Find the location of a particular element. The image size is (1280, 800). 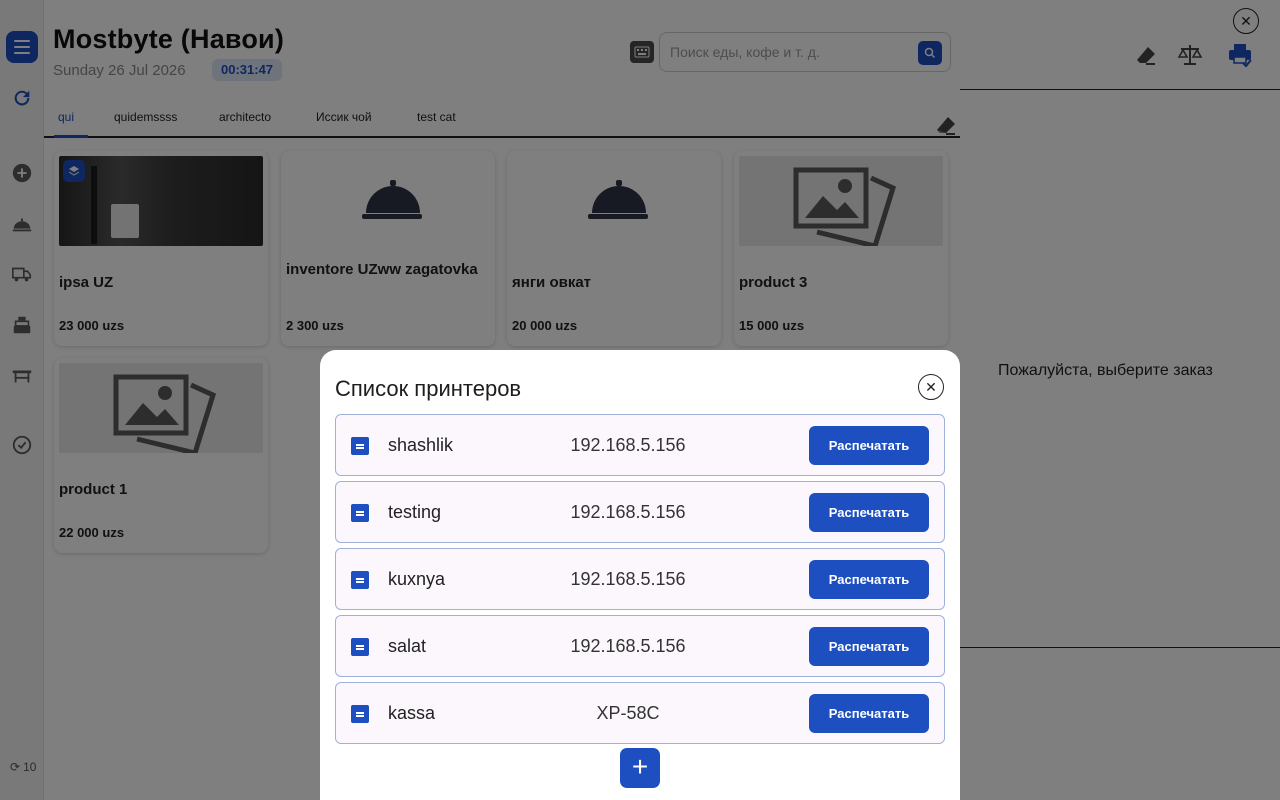

add-printer-button: + is located at coordinates (640, 768).